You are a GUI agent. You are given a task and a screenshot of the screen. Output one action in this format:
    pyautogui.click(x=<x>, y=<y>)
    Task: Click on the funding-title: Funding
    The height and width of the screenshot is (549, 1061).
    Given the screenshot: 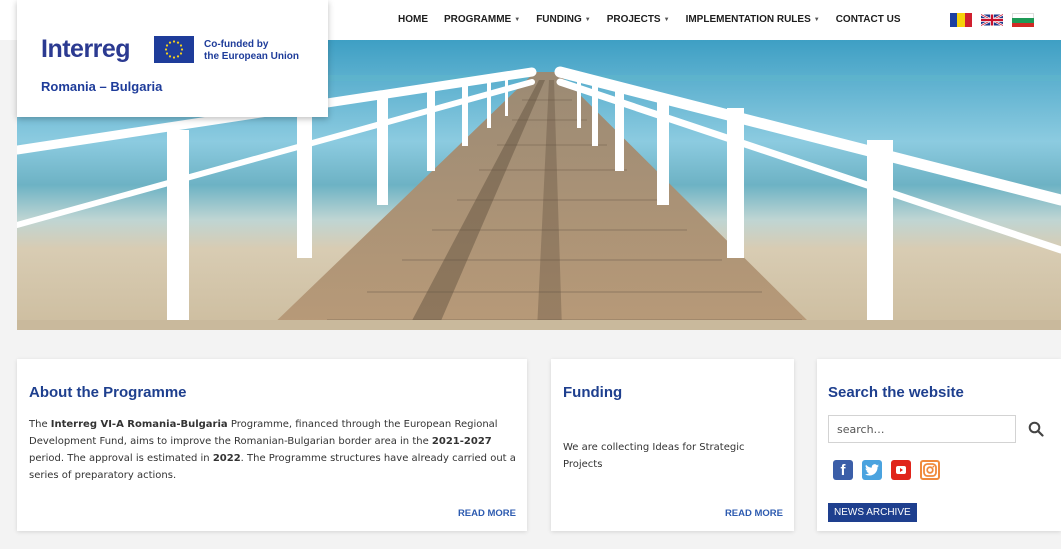 What is the action you would take?
    pyautogui.click(x=593, y=392)
    